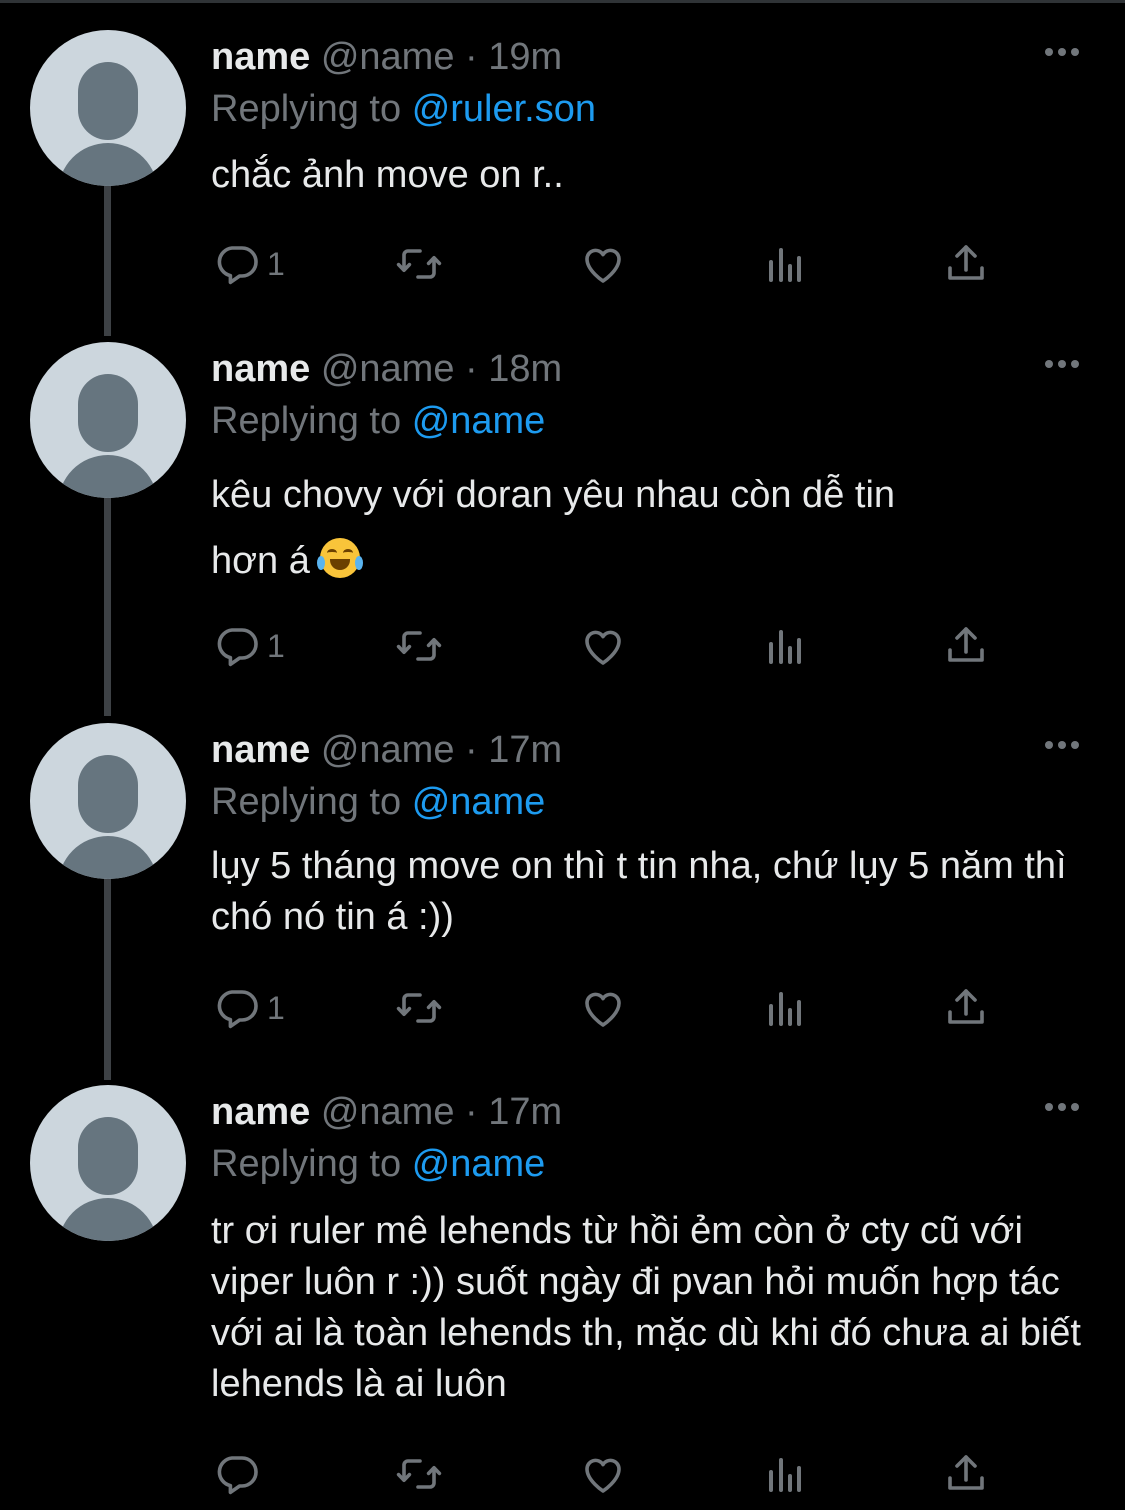 This screenshot has width=1125, height=1510. I want to click on tweet-text-line: kêu chovy với doran yêu nhau còn dễ tin, so click(553, 495).